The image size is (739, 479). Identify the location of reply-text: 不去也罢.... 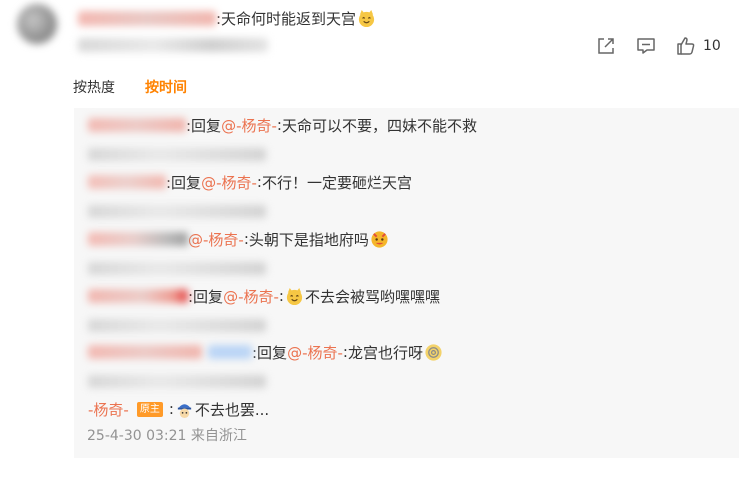
(232, 409).